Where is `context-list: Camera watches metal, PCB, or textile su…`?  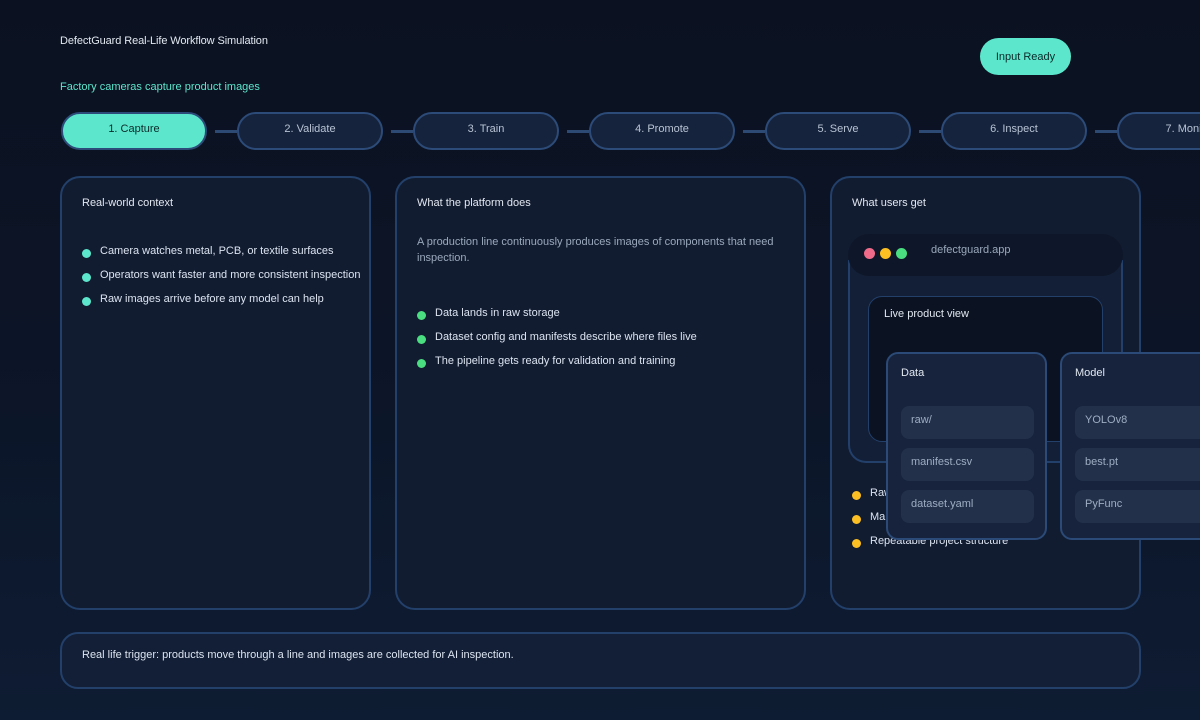
context-list: Camera watches metal, PCB, or textile su… is located at coordinates (222, 281).